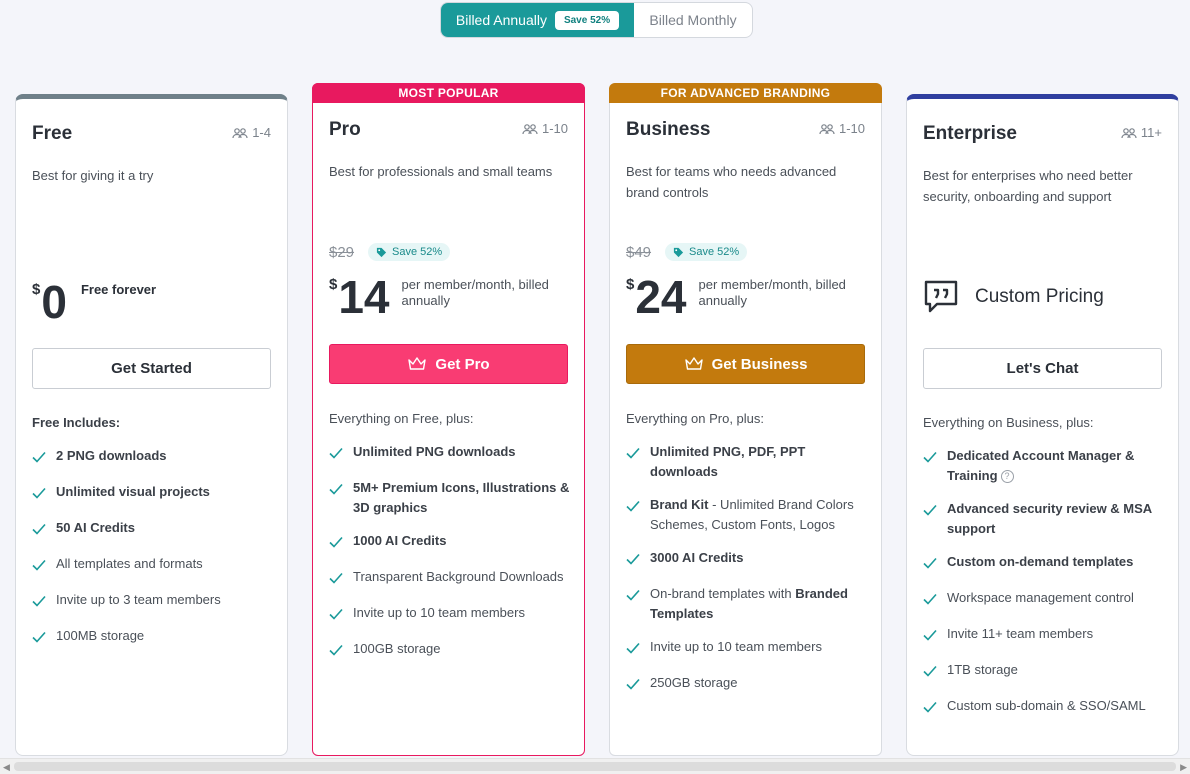 This screenshot has height=774, width=1190. What do you see at coordinates (545, 128) in the screenshot?
I see `team-size: 1-10` at bounding box center [545, 128].